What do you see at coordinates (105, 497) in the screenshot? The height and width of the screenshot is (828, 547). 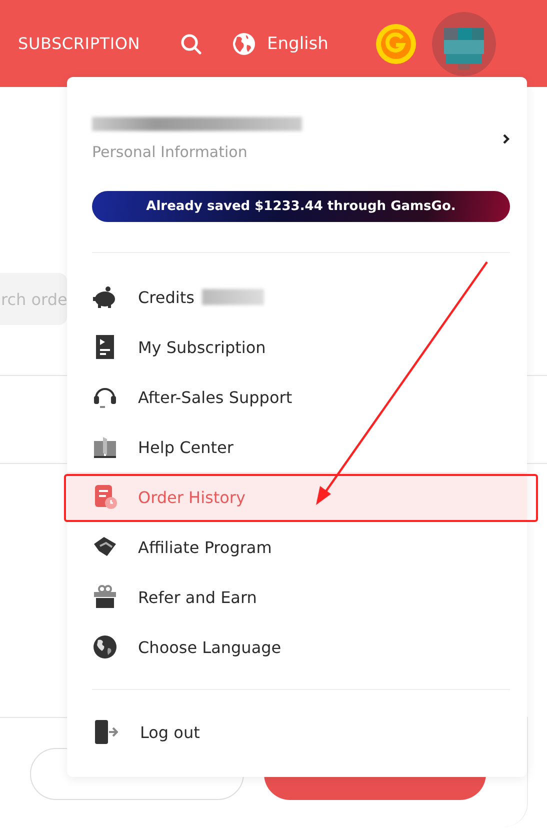 I see `document-clock-icon` at bounding box center [105, 497].